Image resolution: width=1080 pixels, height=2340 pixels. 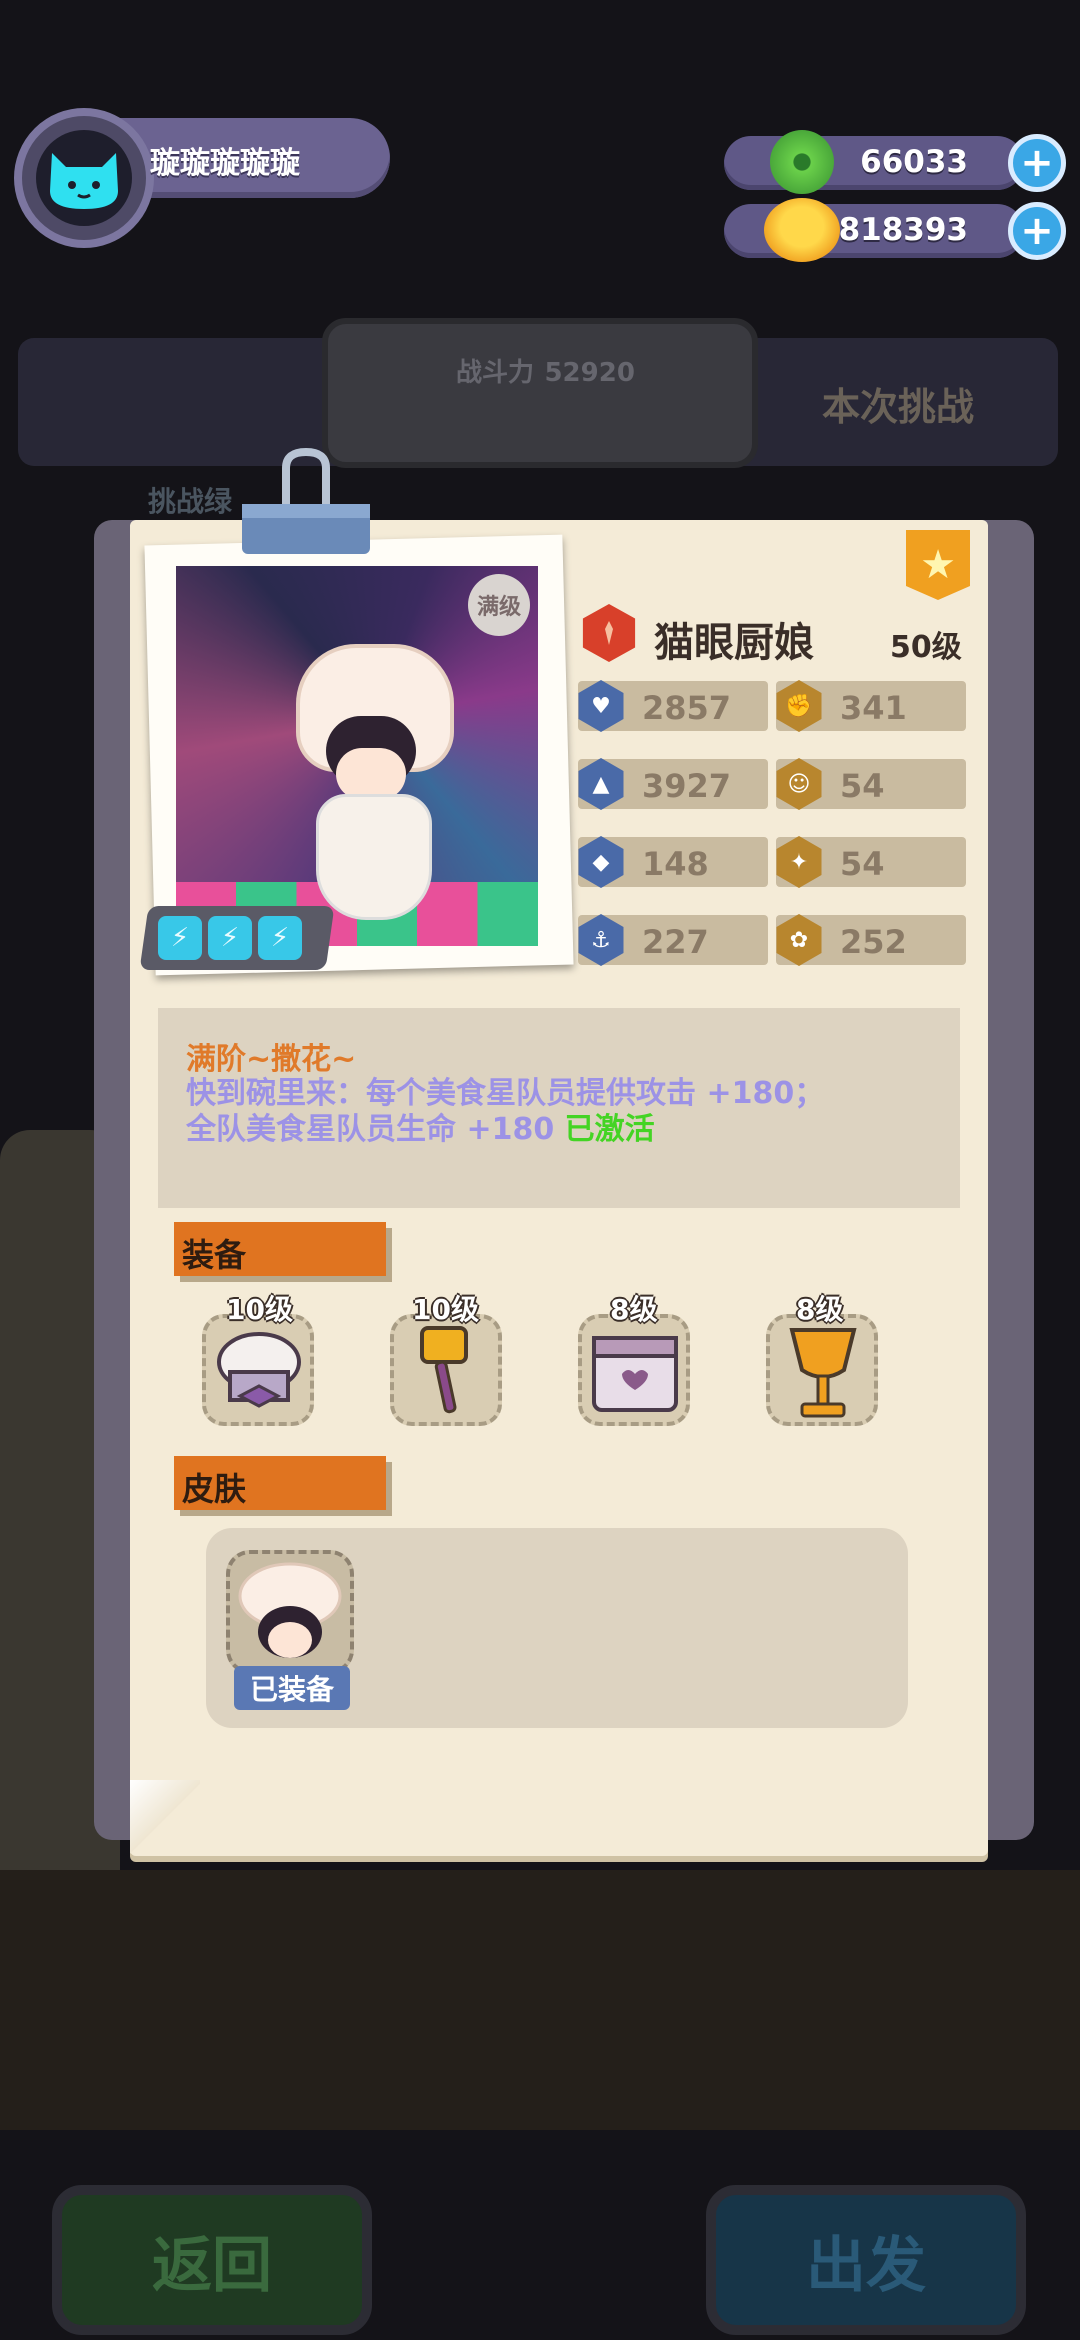 I want to click on player-name: 璇璇璇璇璇, so click(x=225, y=163).